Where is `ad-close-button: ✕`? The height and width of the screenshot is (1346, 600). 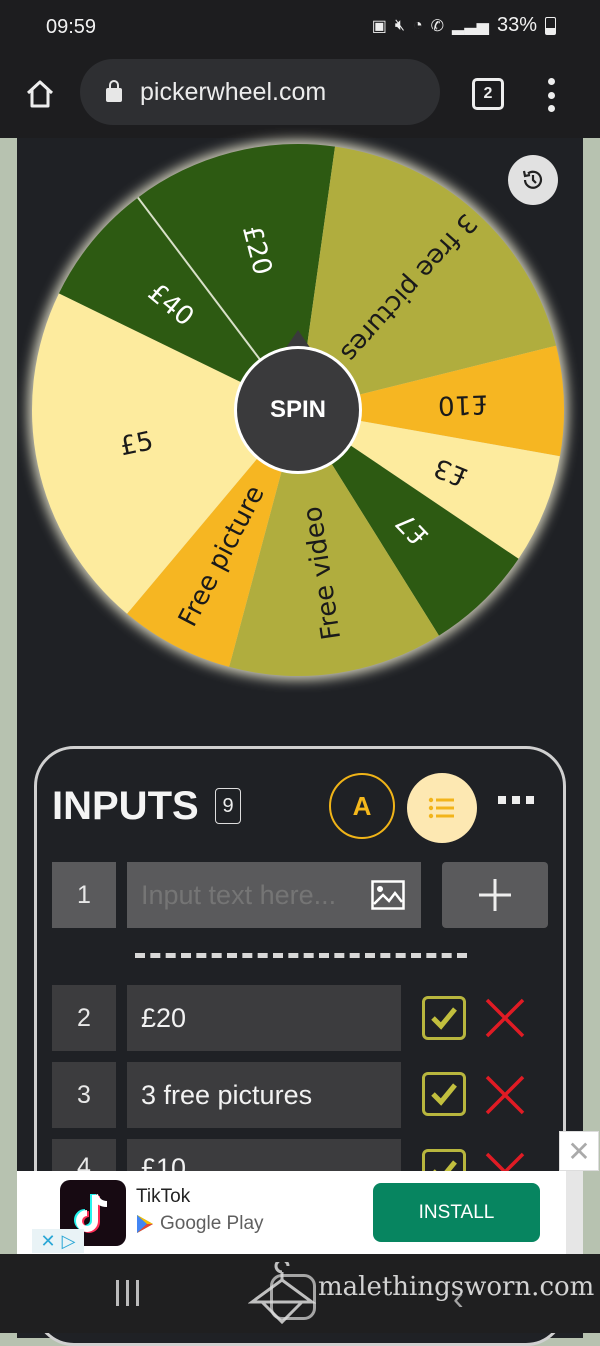
ad-close-button: ✕ is located at coordinates (579, 1151).